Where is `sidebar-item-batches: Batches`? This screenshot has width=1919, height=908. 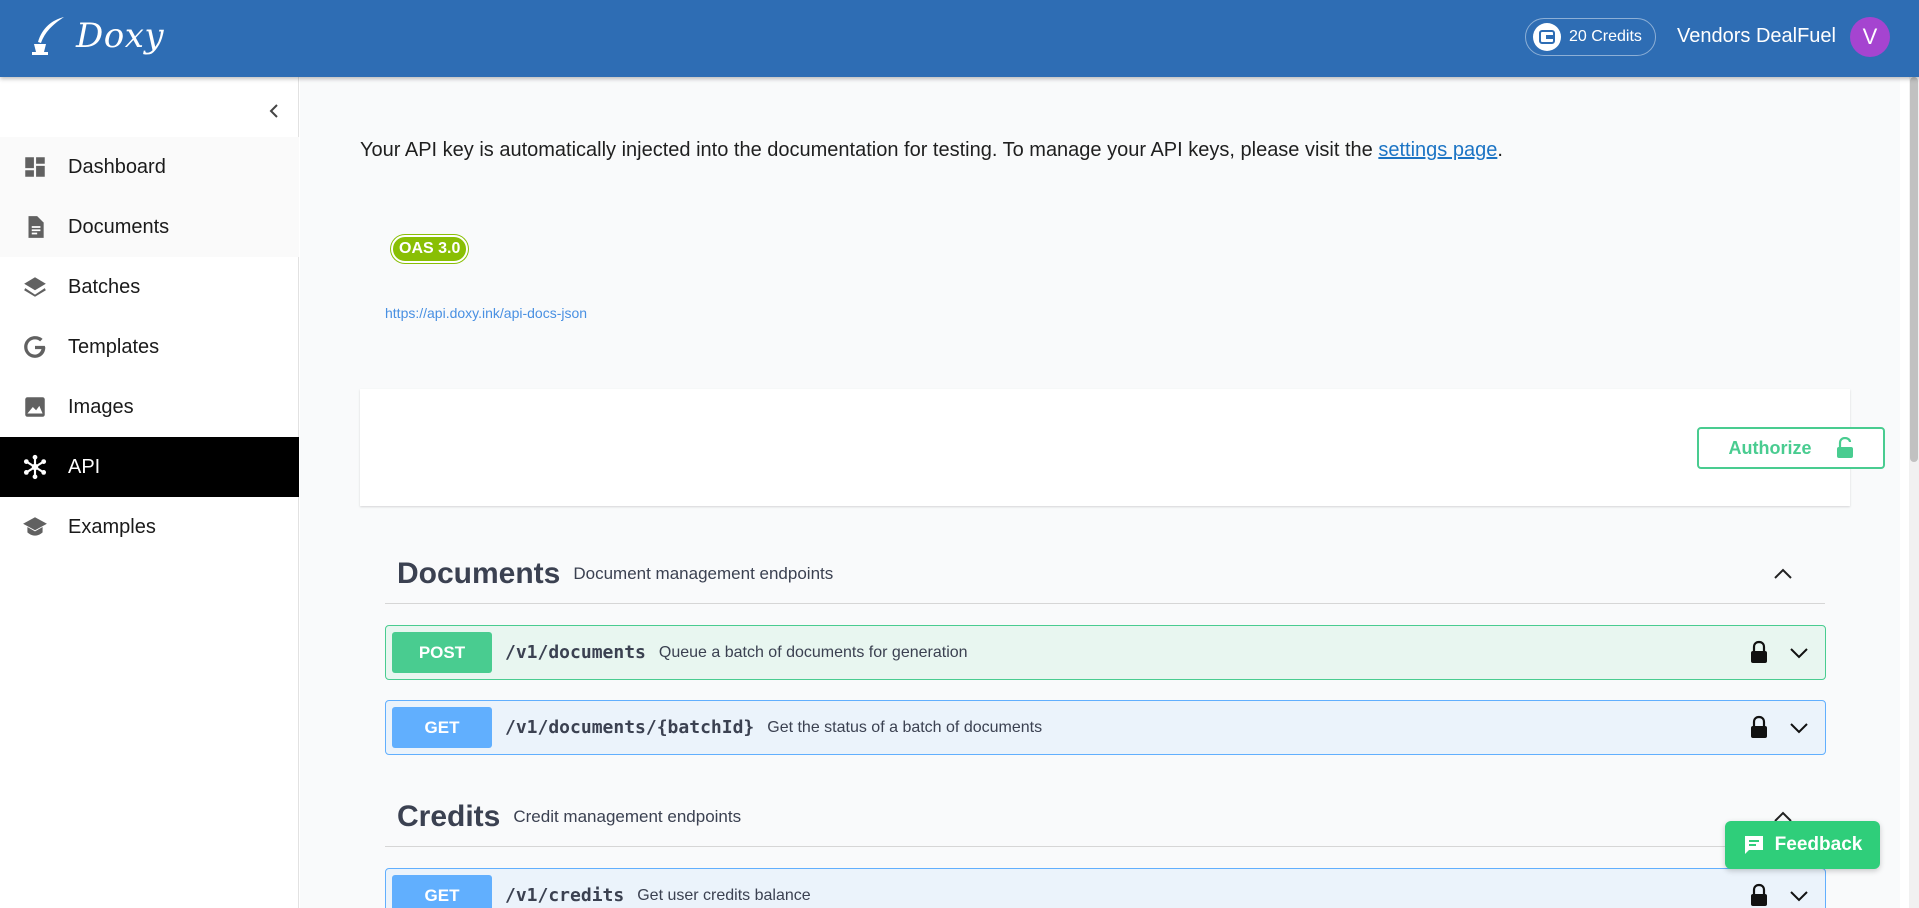 sidebar-item-batches: Batches is located at coordinates (149, 287).